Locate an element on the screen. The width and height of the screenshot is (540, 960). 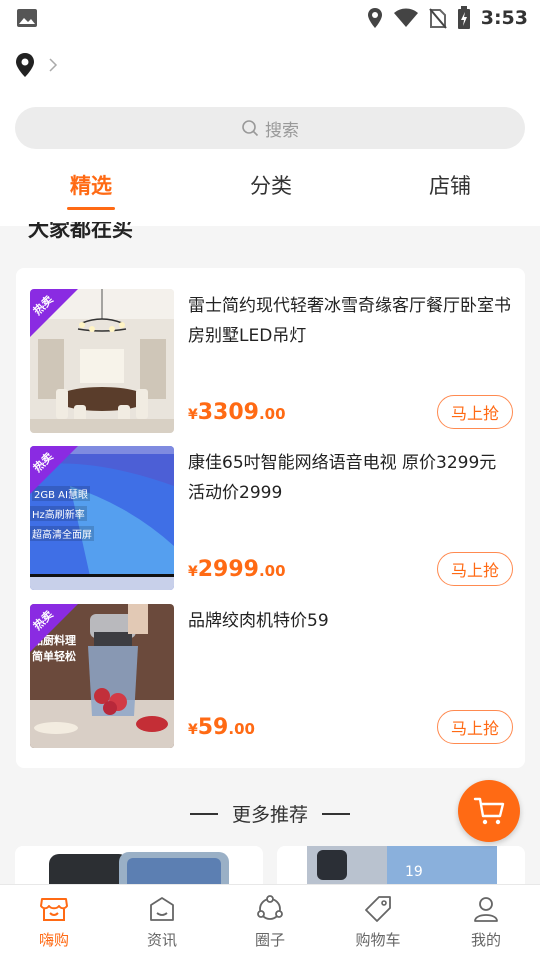
product-price: ¥2999.00 is located at coordinates (237, 569).